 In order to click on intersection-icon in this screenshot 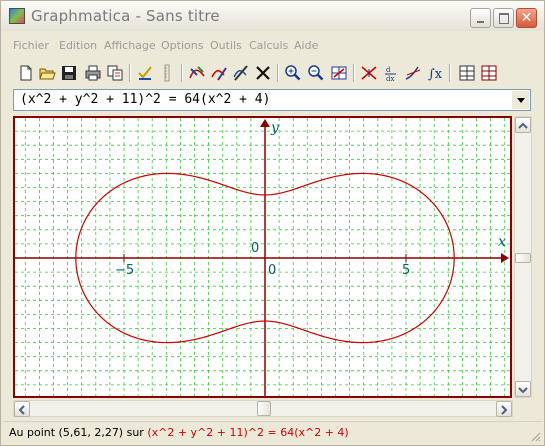, I will do `click(369, 73)`.